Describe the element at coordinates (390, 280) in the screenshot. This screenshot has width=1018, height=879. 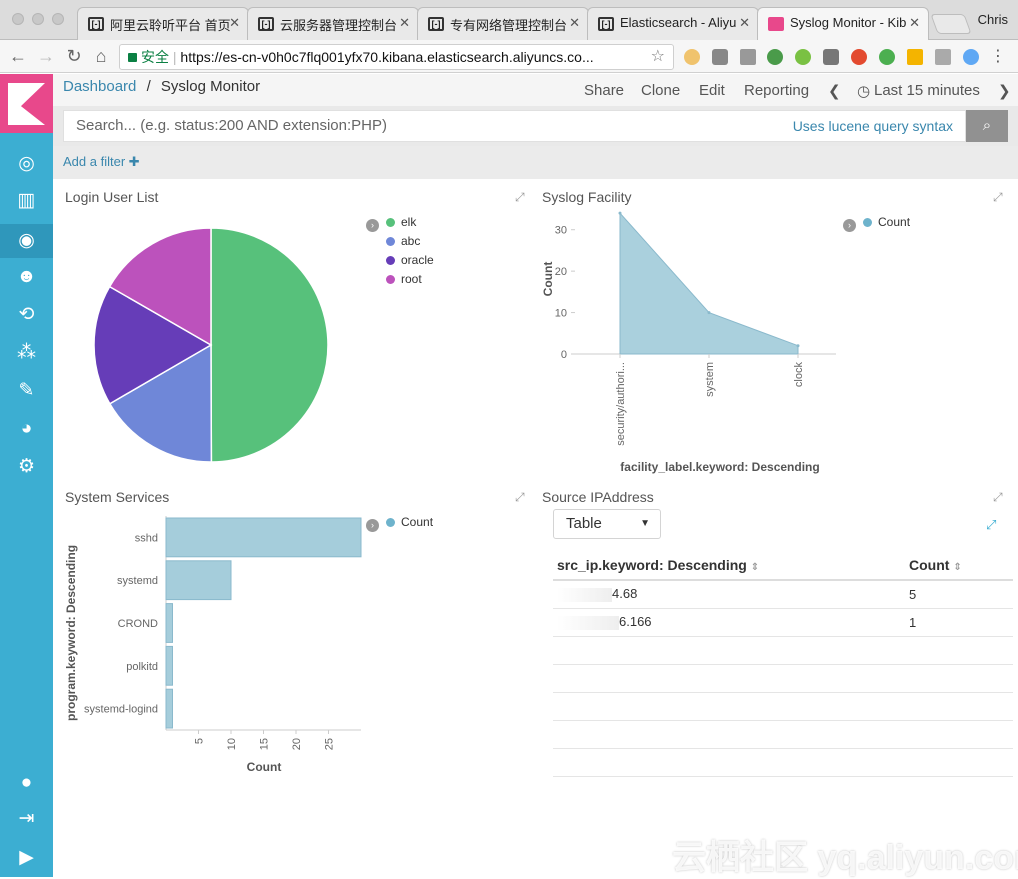
I see `legend-swatch` at that location.